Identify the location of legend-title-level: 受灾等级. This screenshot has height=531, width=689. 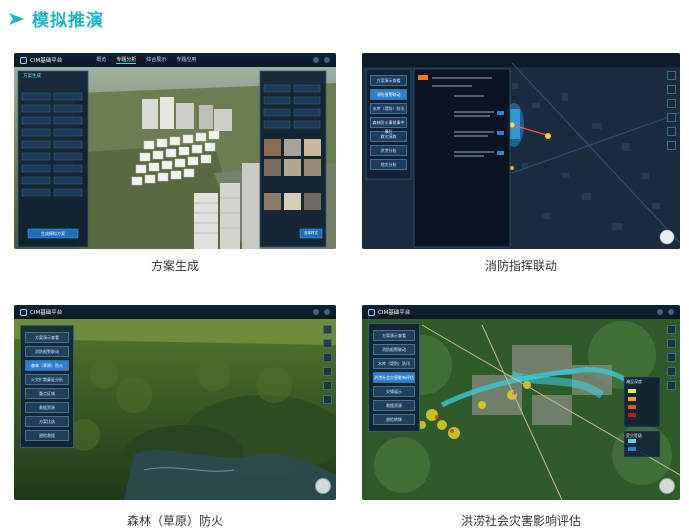
(634, 435).